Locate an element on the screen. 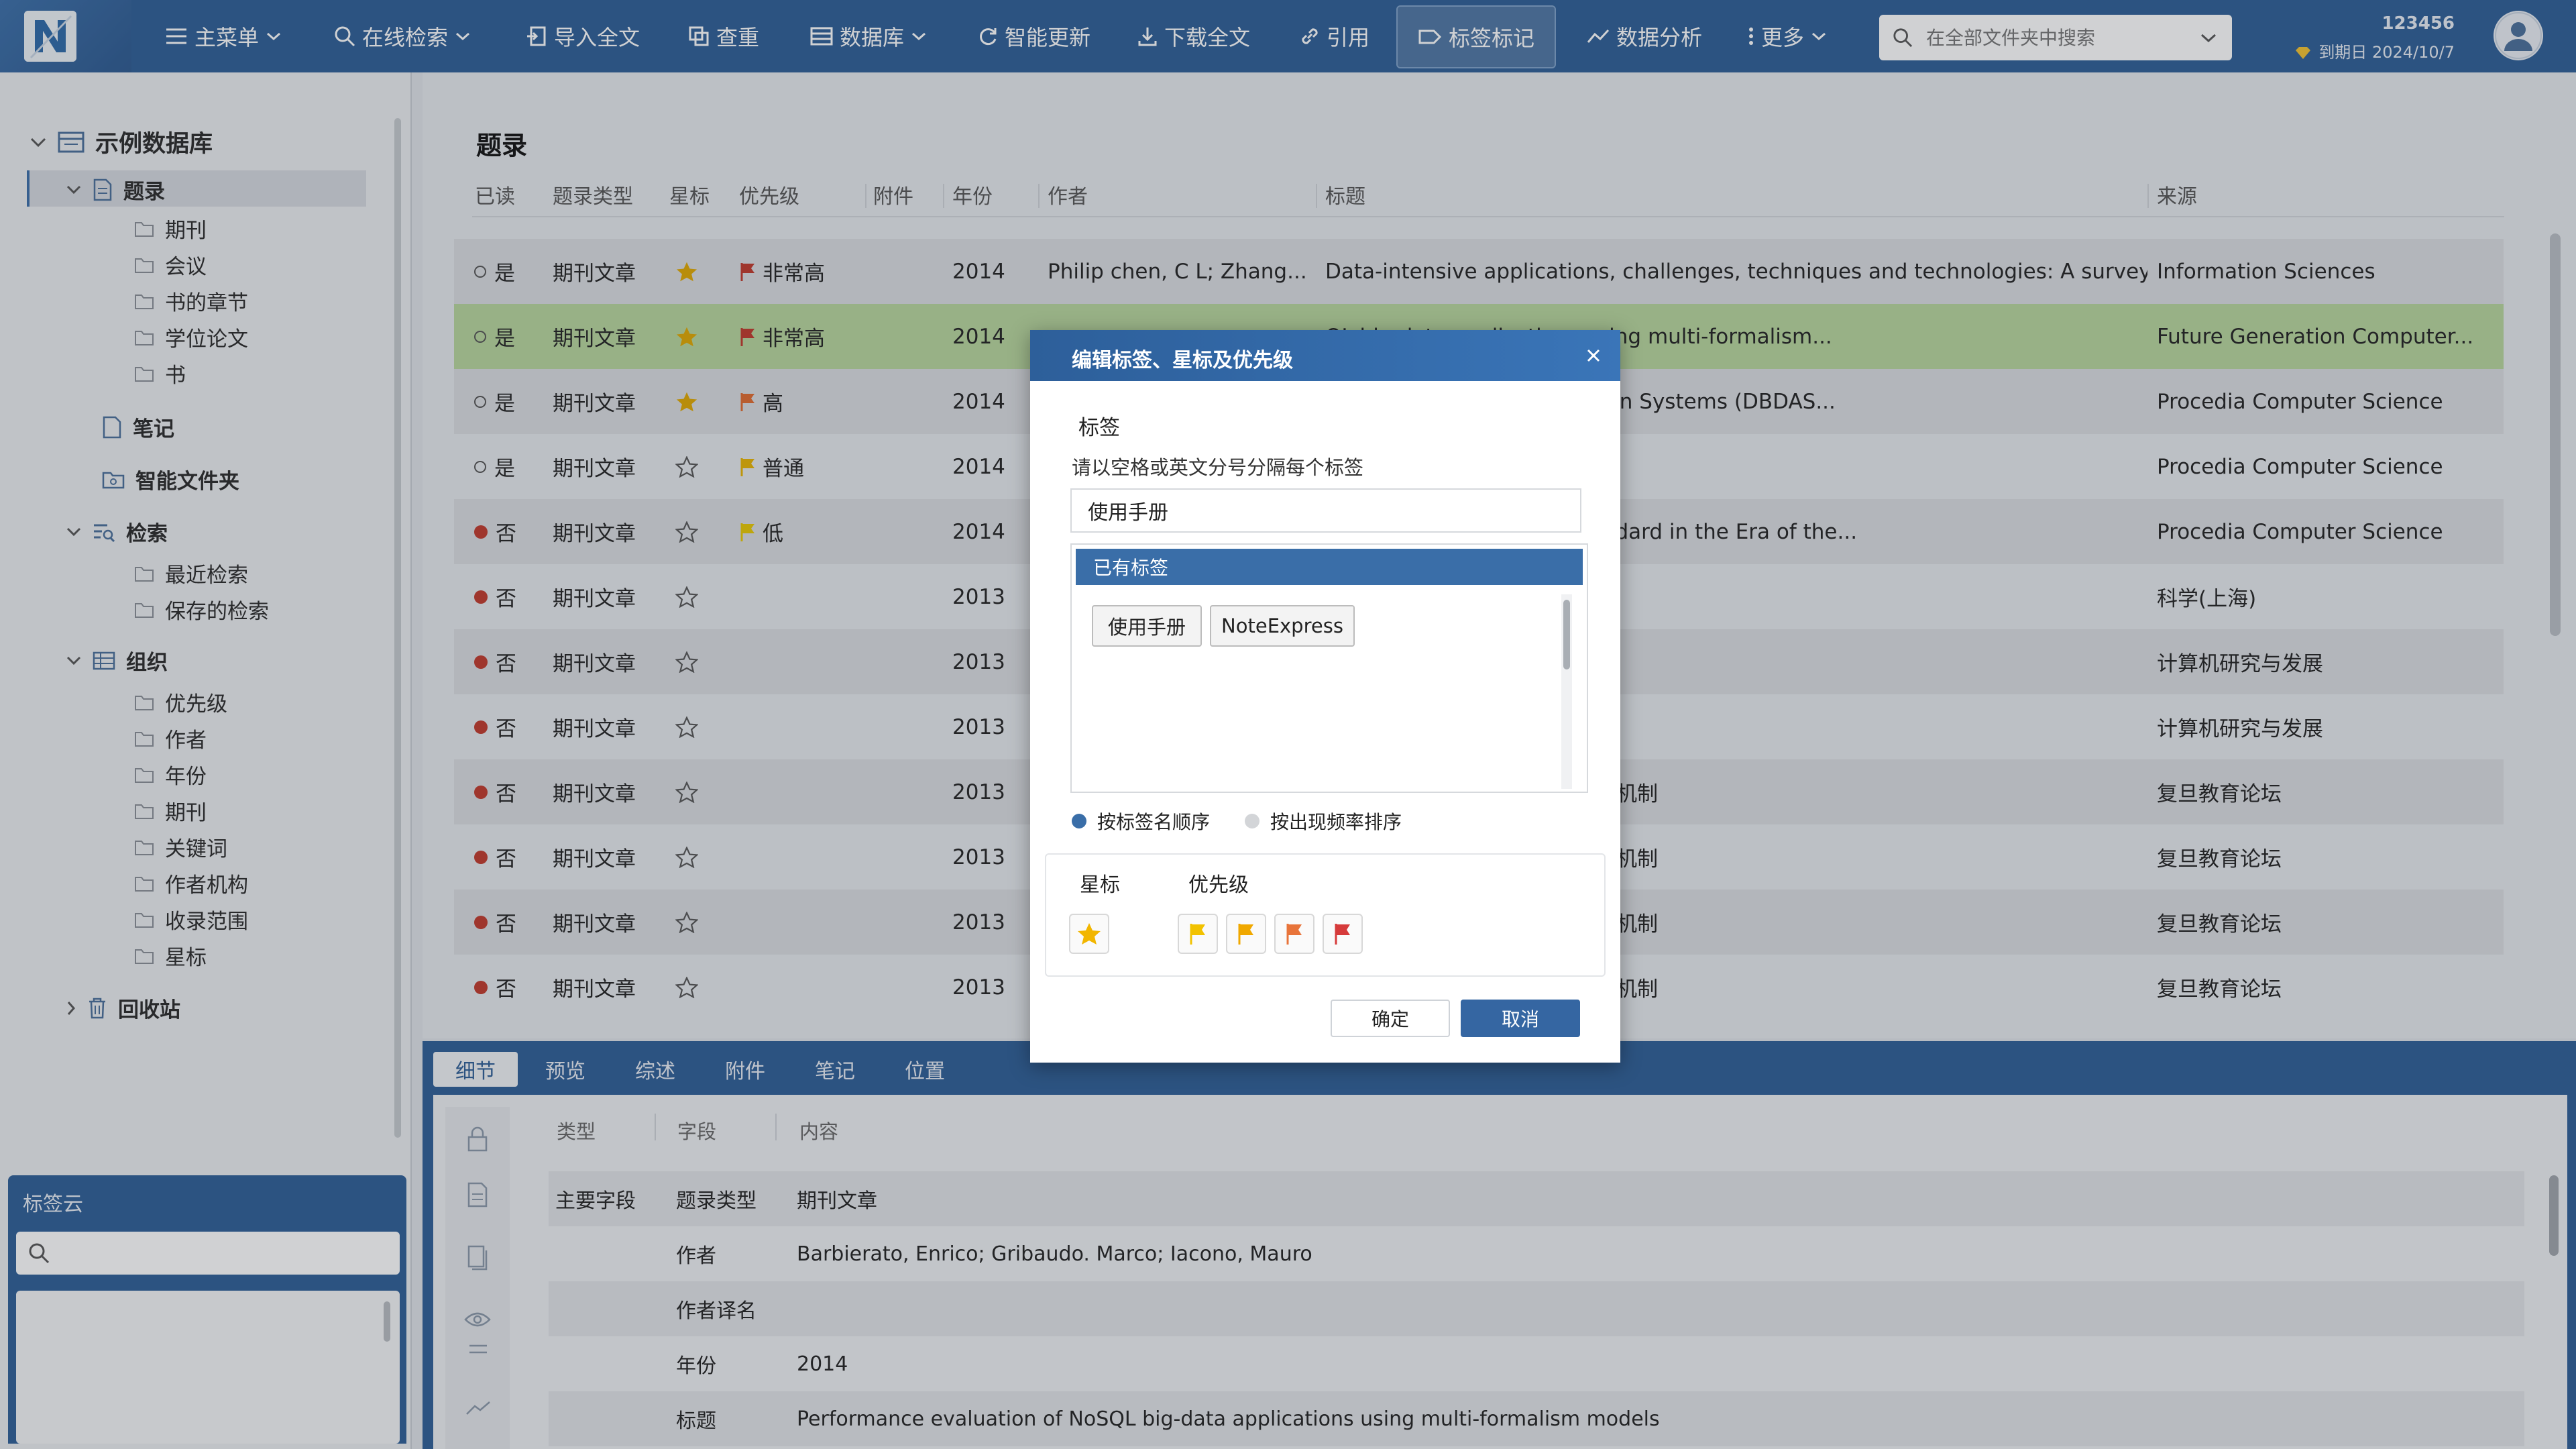 This screenshot has width=2576, height=1449. radio-checked-icon is located at coordinates (1079, 821).